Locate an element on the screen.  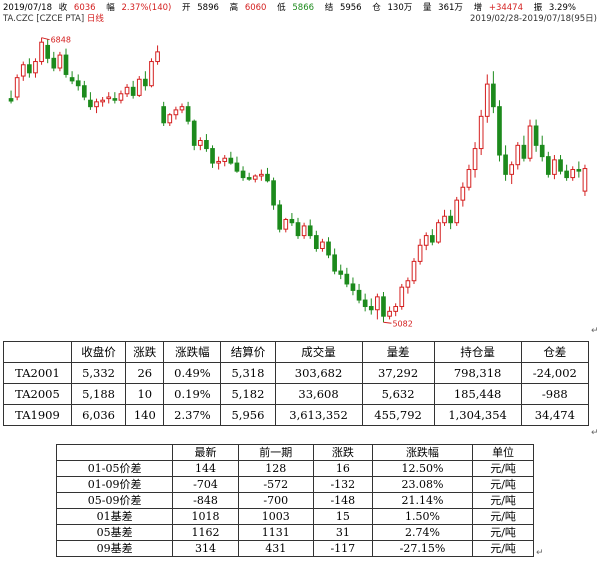
table-cell: 元/吨 is located at coordinates (503, 532).